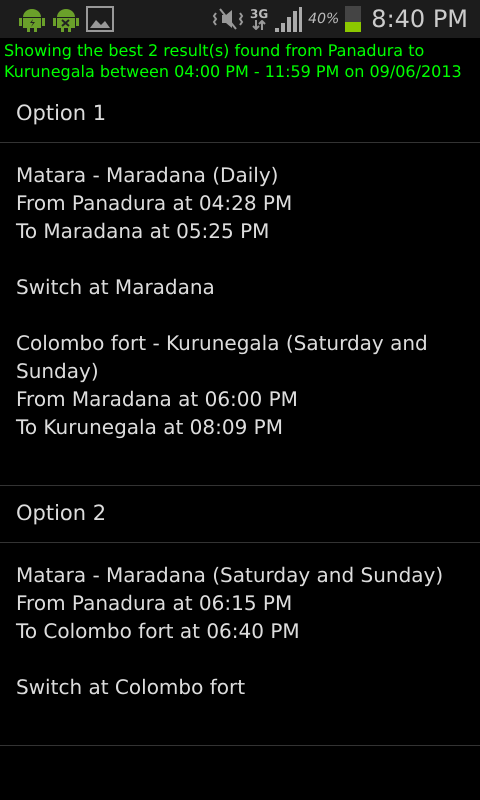  Describe the element at coordinates (353, 19) in the screenshot. I see `battery-icon` at that location.